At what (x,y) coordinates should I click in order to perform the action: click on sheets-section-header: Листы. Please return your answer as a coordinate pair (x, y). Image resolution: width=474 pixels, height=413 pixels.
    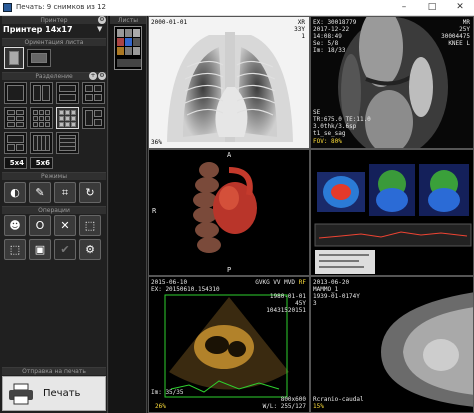
    Looking at the image, I should click on (128, 20).